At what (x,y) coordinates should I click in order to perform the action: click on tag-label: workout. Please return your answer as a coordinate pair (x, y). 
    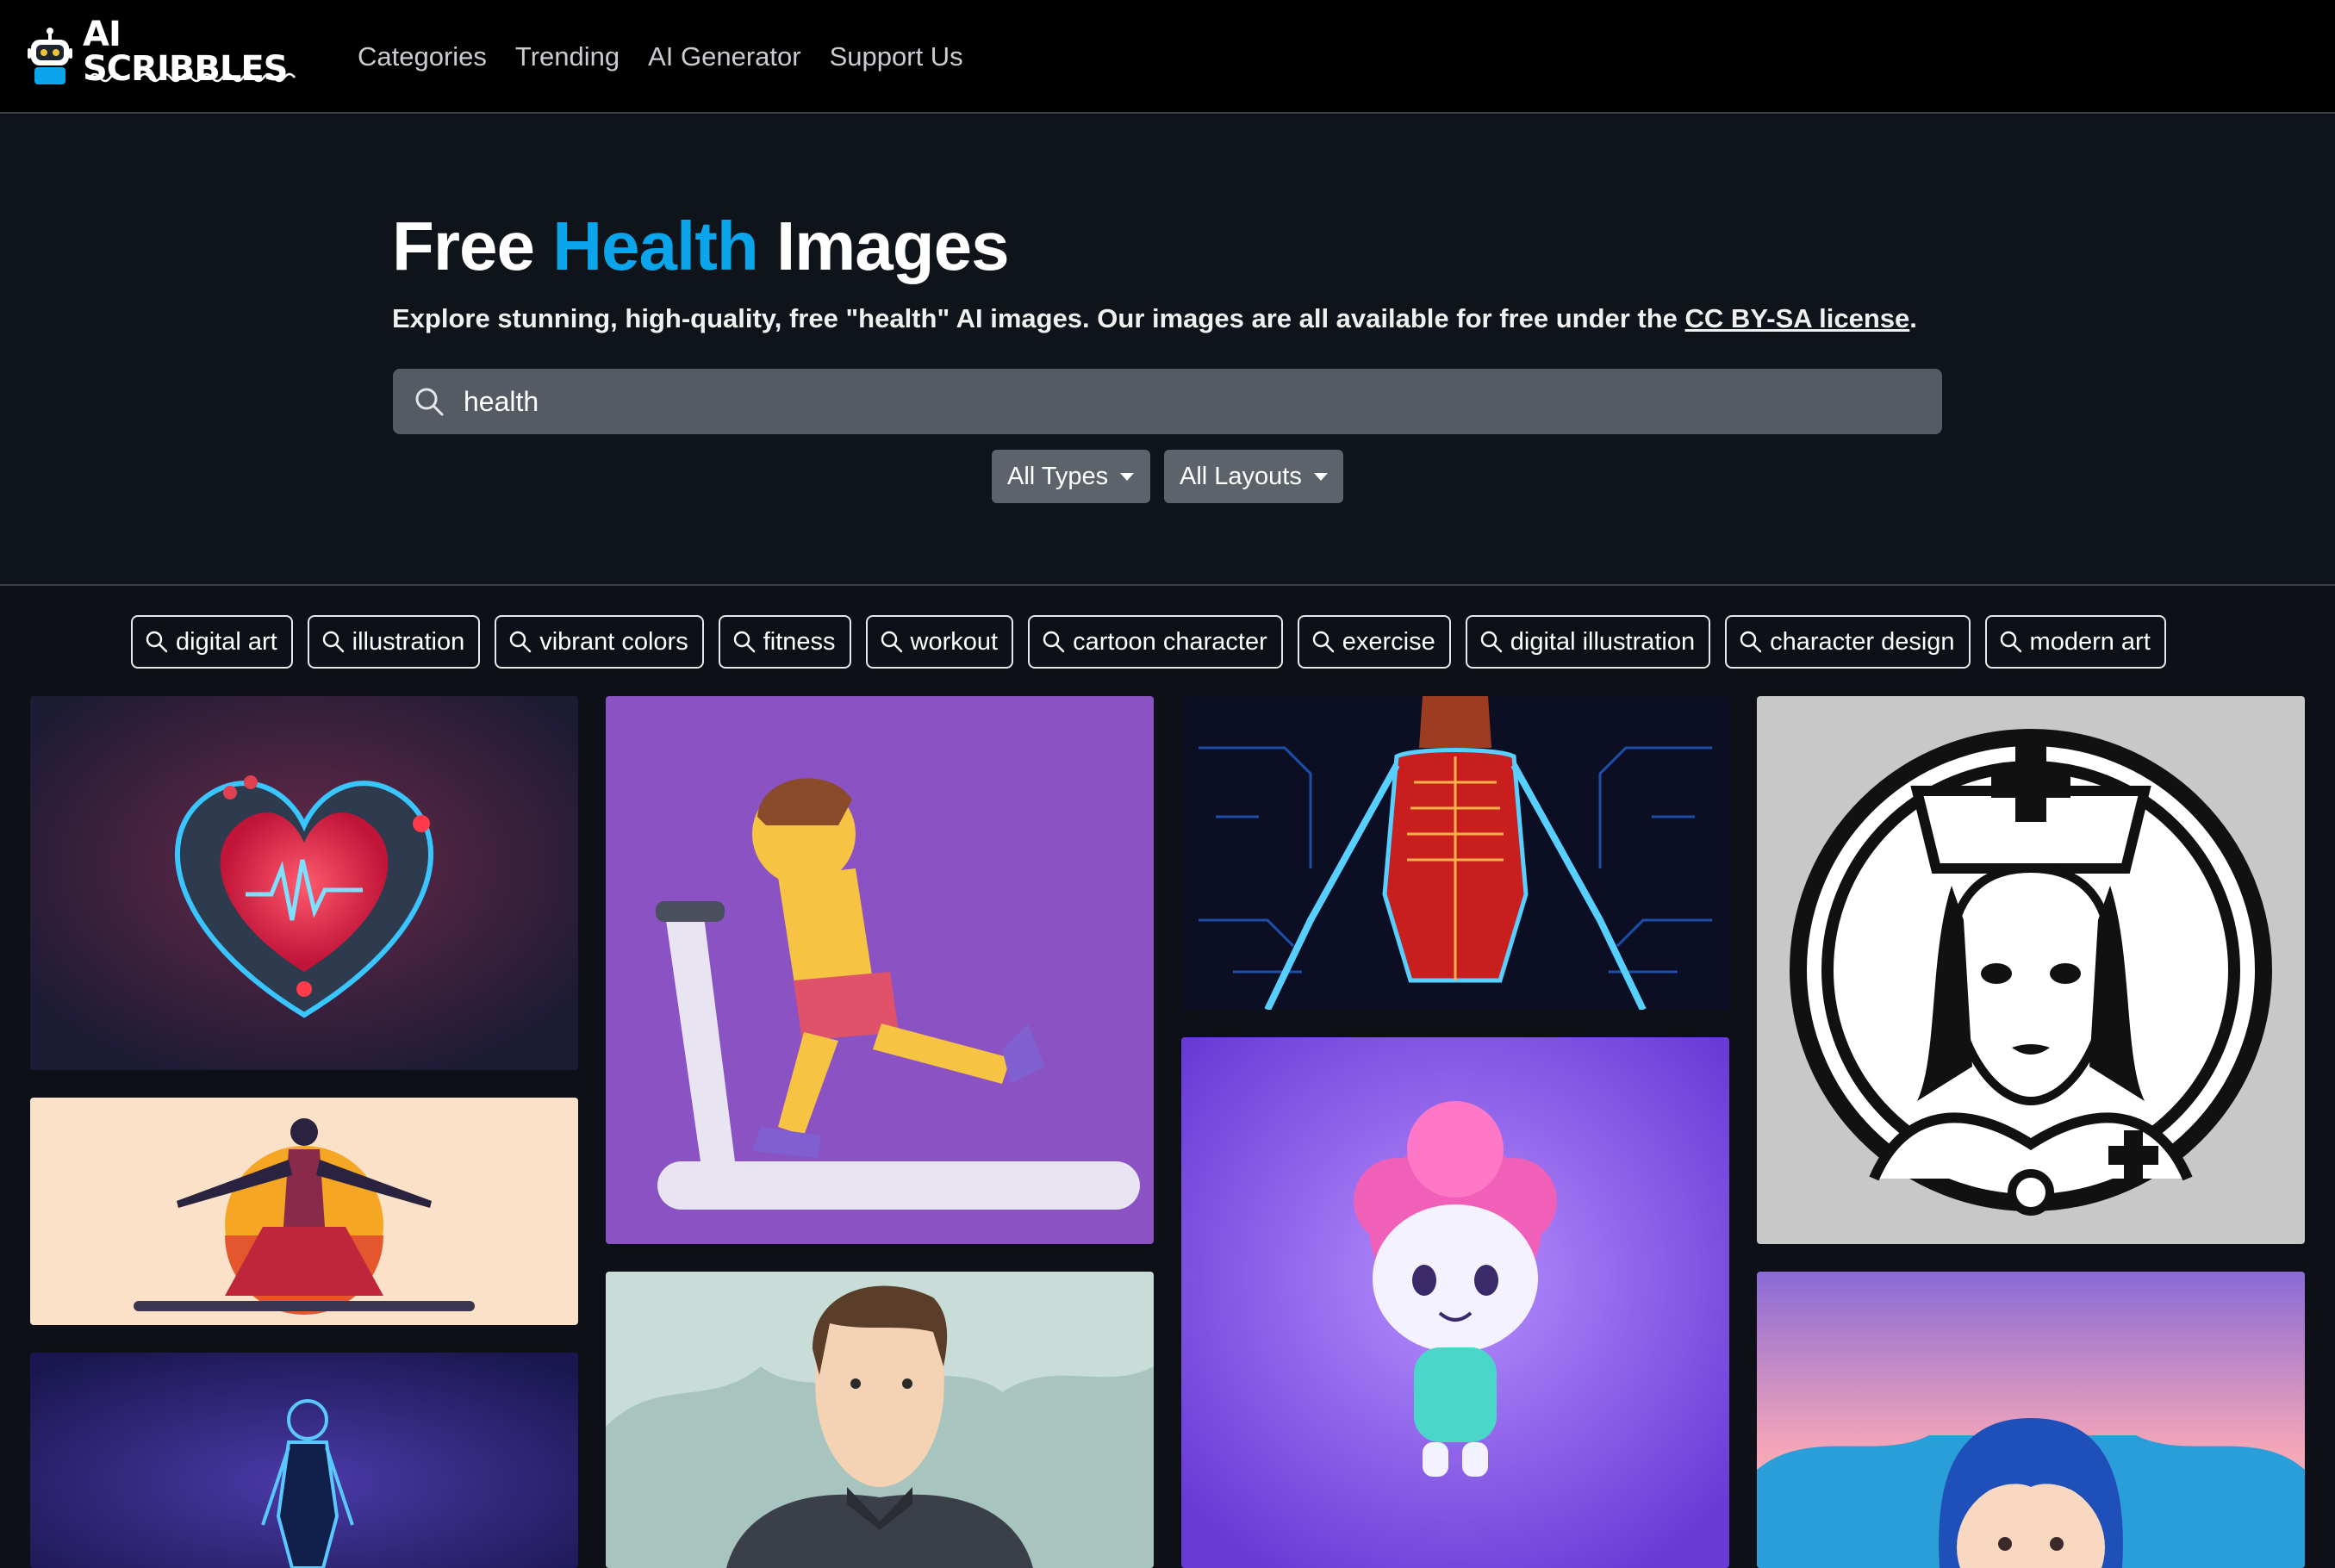
    Looking at the image, I should click on (954, 642).